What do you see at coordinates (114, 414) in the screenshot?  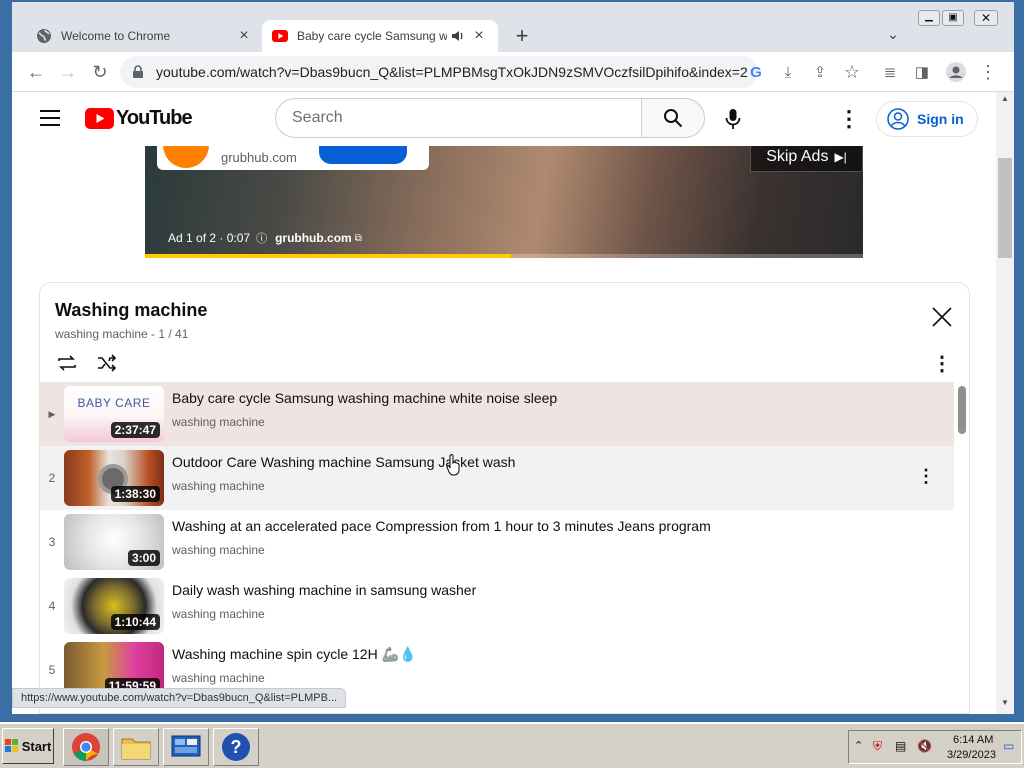 I see `video-thumbnail: BABY CARE 2:37:47` at bounding box center [114, 414].